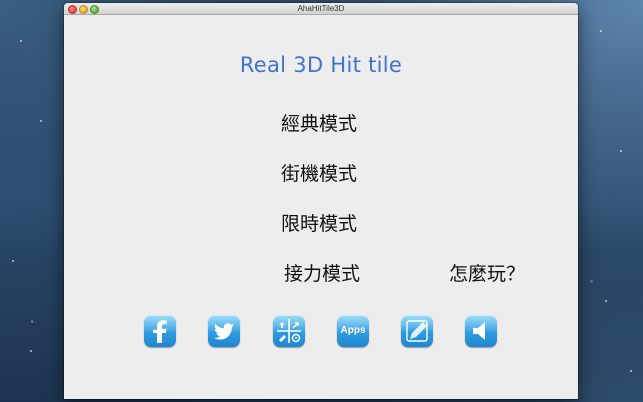 The image size is (643, 402). I want to click on speaker-icon, so click(479, 331).